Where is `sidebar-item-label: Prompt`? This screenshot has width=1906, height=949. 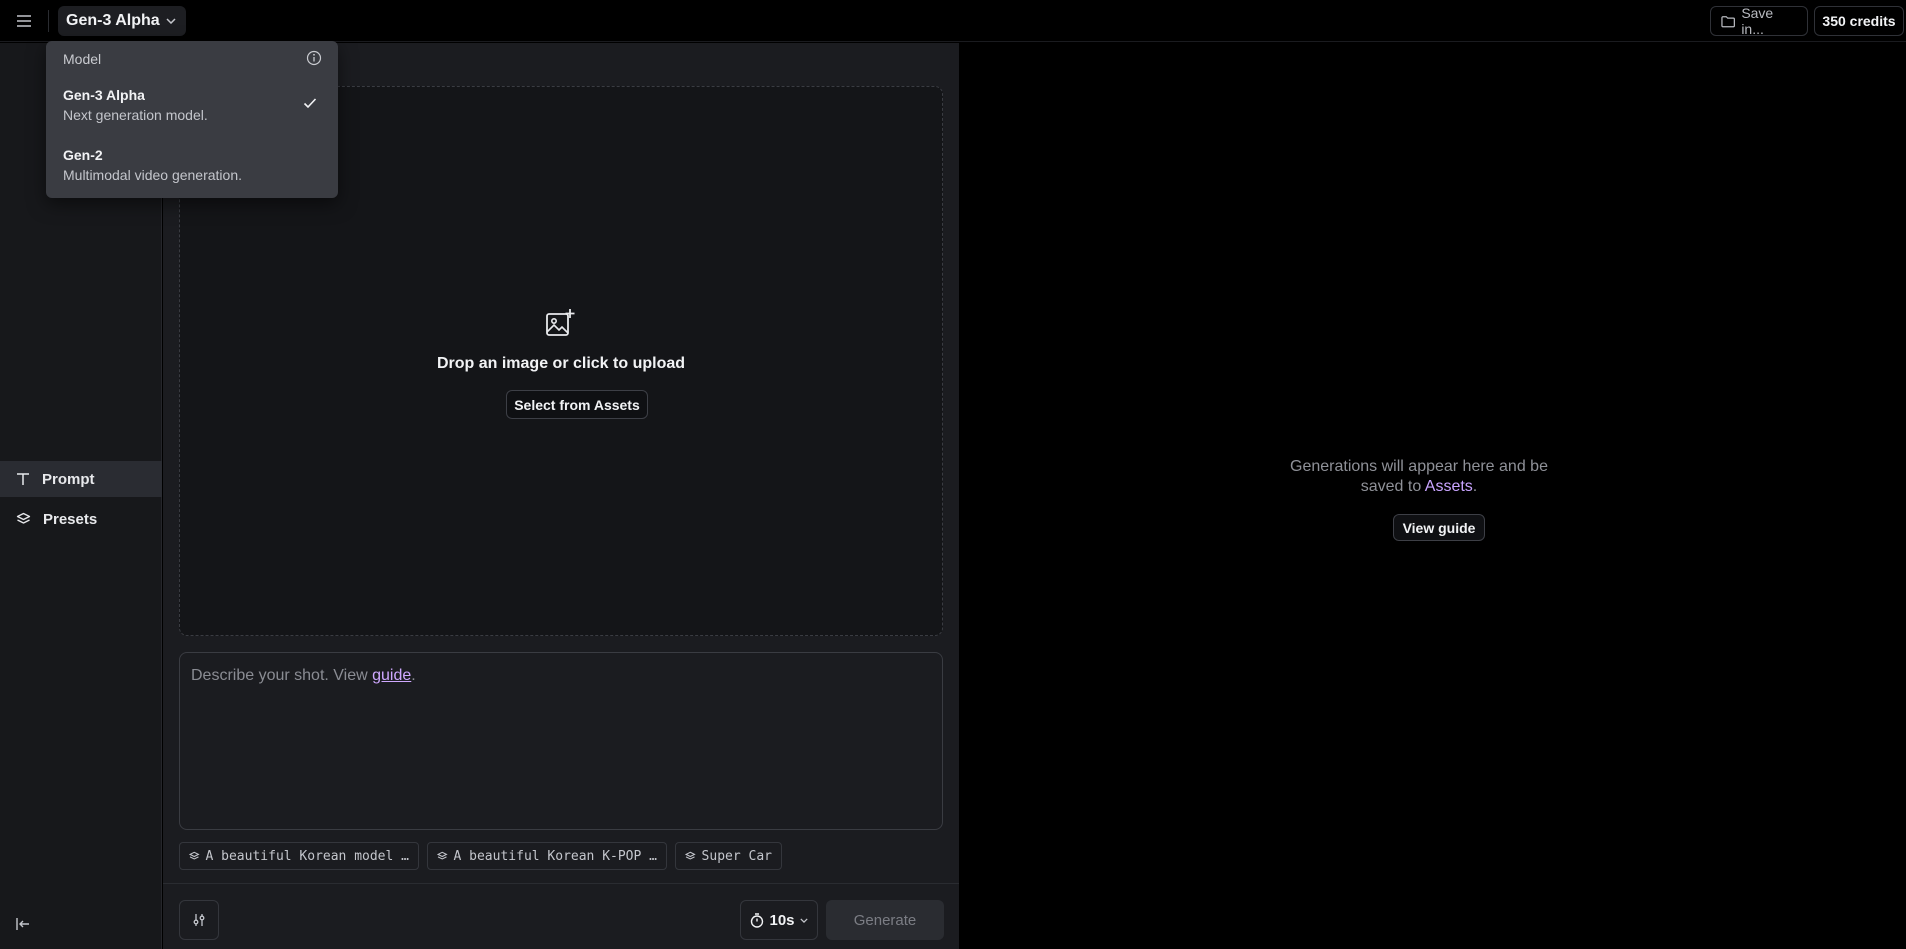 sidebar-item-label: Prompt is located at coordinates (68, 479).